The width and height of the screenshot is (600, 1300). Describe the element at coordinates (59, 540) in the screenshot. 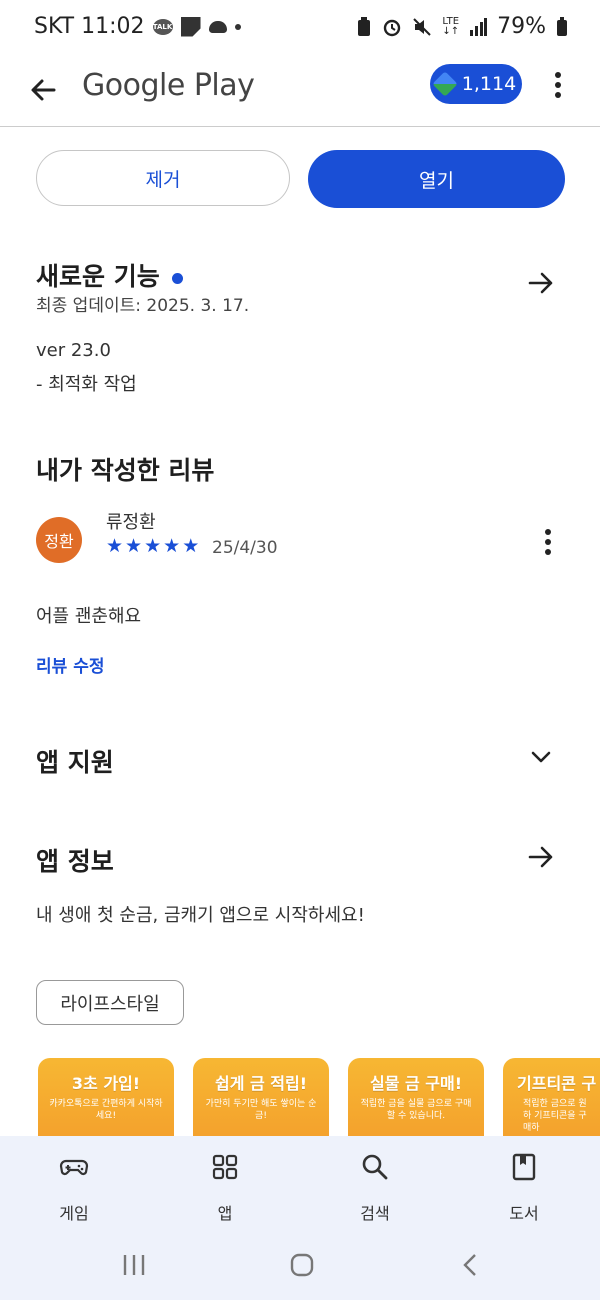

I see `avatar: 정환` at that location.